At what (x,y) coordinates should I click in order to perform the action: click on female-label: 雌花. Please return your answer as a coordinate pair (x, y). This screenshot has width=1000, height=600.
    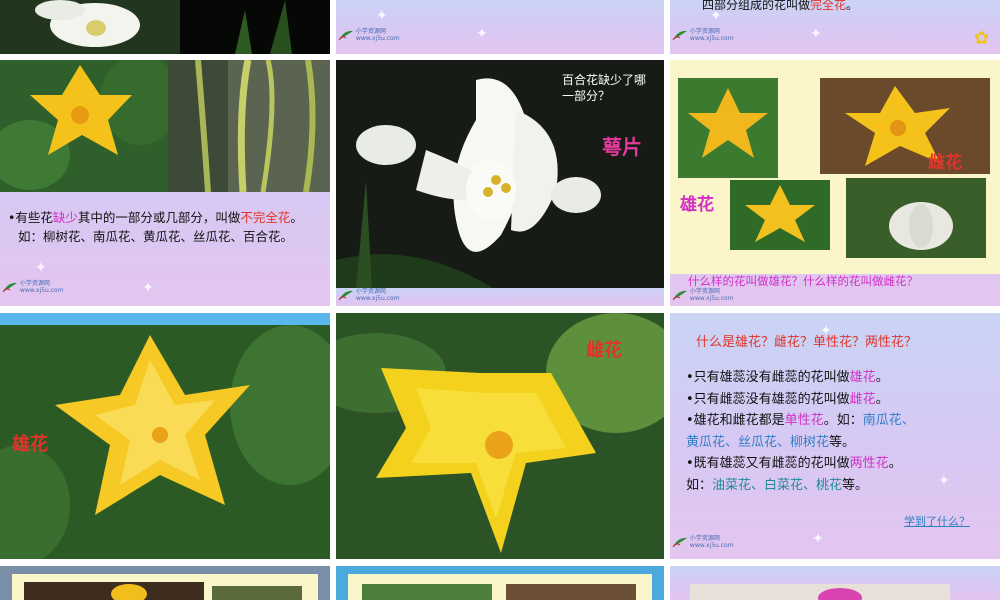
    Looking at the image, I should click on (945, 163).